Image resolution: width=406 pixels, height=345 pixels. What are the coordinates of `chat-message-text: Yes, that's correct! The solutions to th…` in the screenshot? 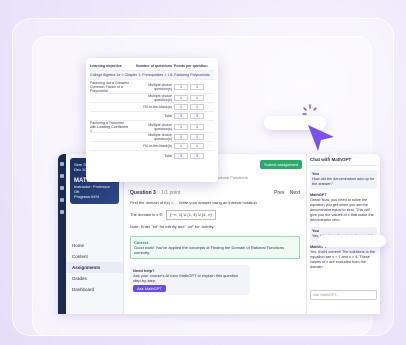 It's located at (343, 259).